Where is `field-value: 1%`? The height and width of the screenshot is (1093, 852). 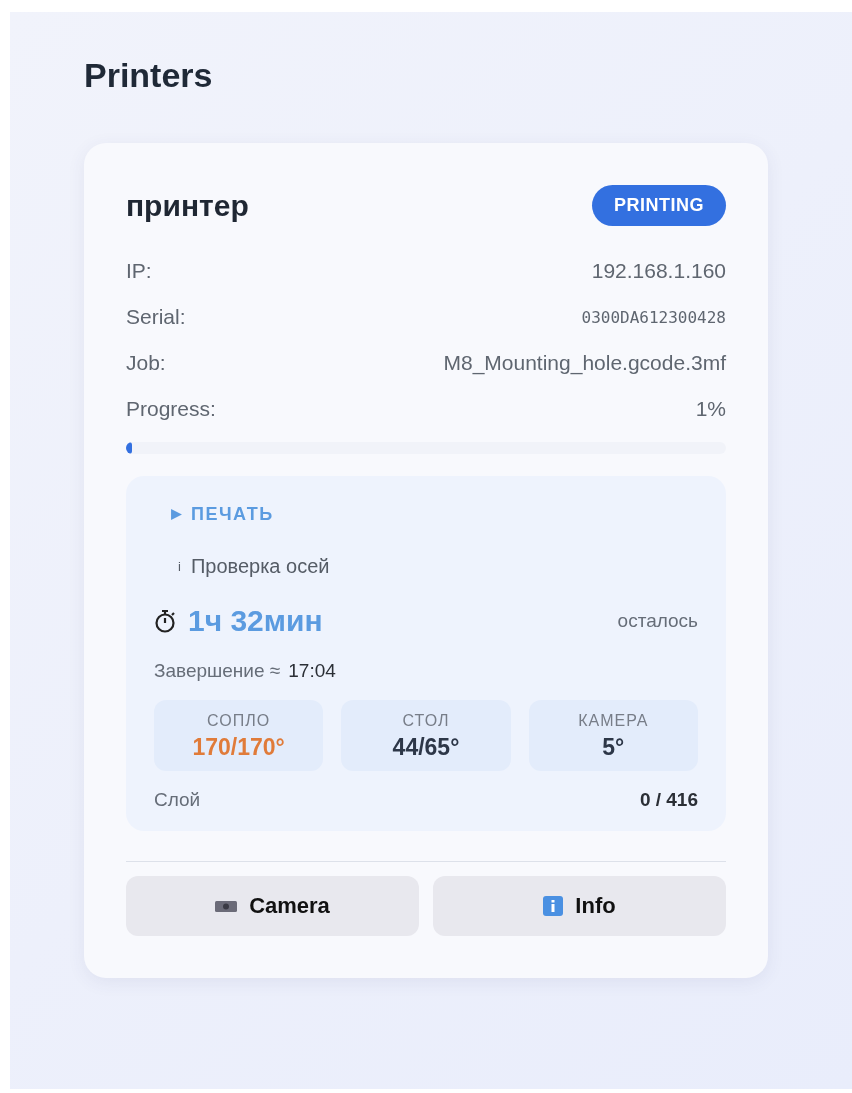
field-value: 1% is located at coordinates (710, 409).